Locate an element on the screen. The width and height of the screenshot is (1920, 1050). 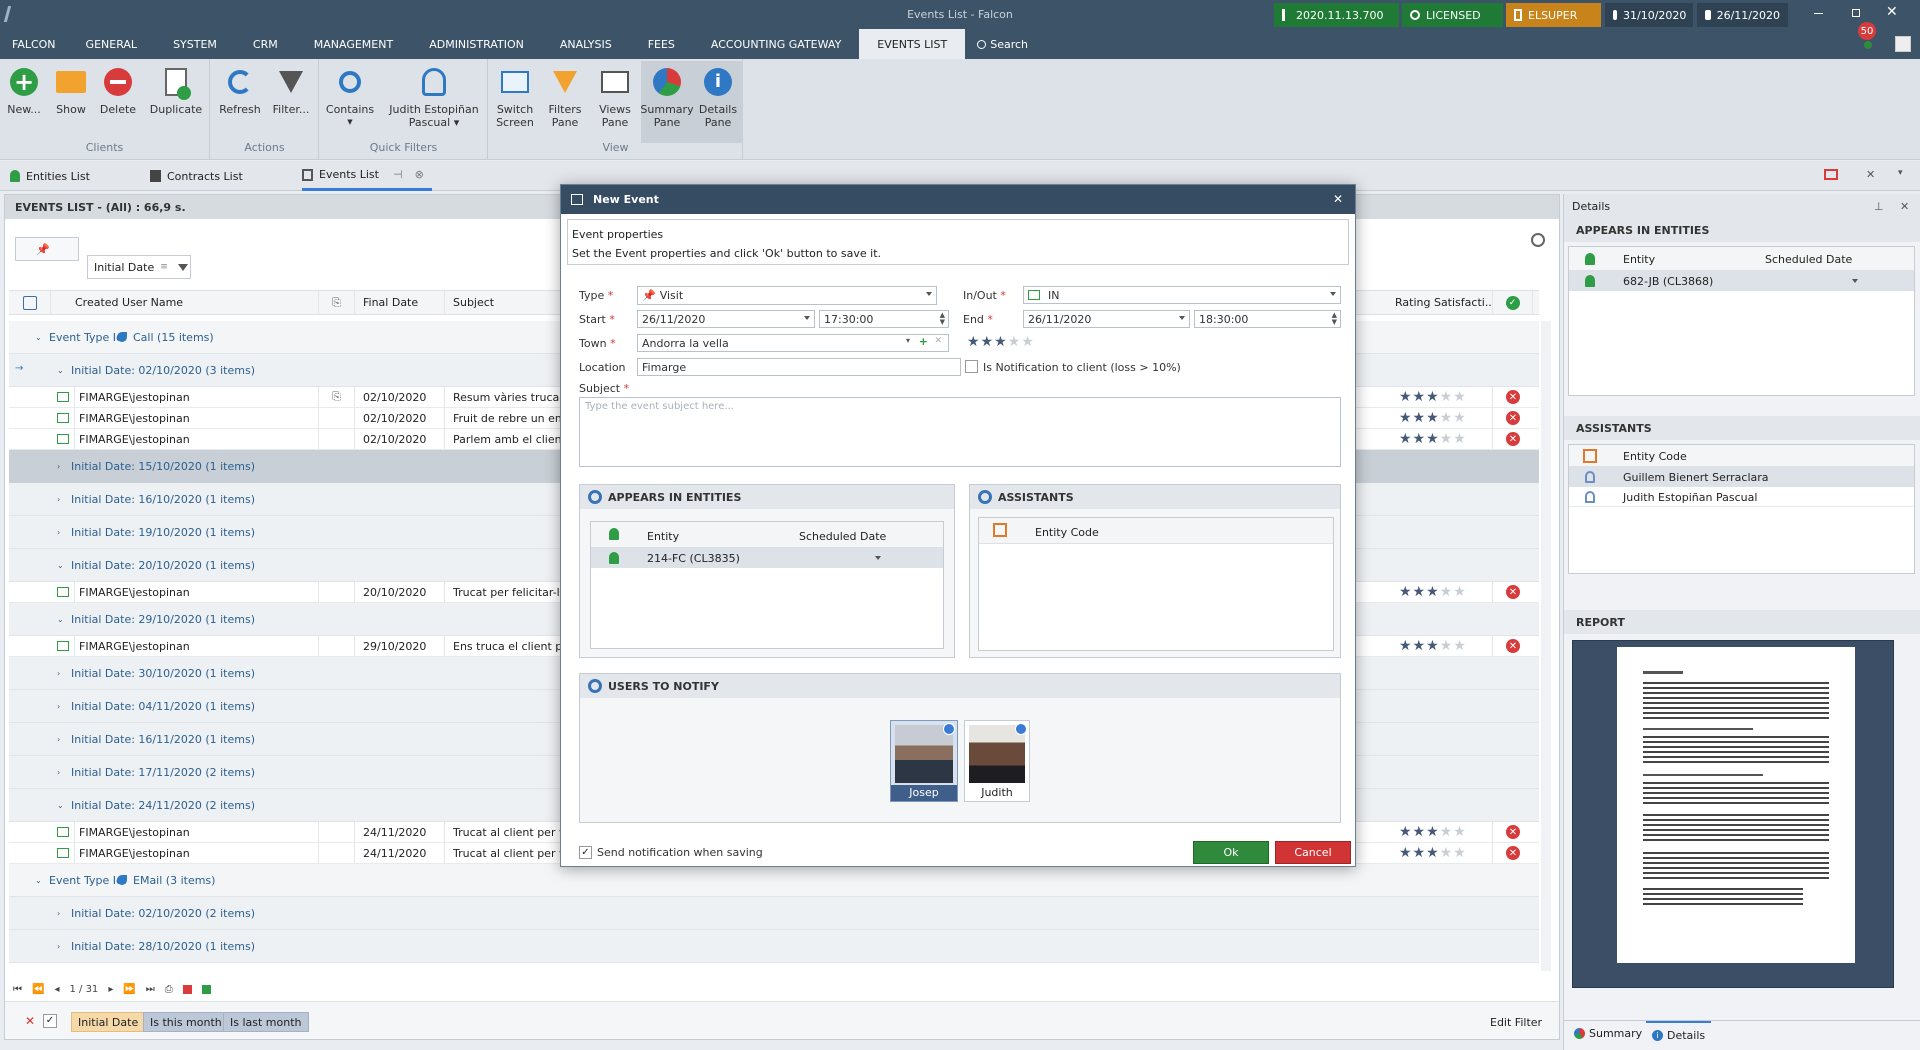
menu-falcon: FALCON is located at coordinates (34, 44).